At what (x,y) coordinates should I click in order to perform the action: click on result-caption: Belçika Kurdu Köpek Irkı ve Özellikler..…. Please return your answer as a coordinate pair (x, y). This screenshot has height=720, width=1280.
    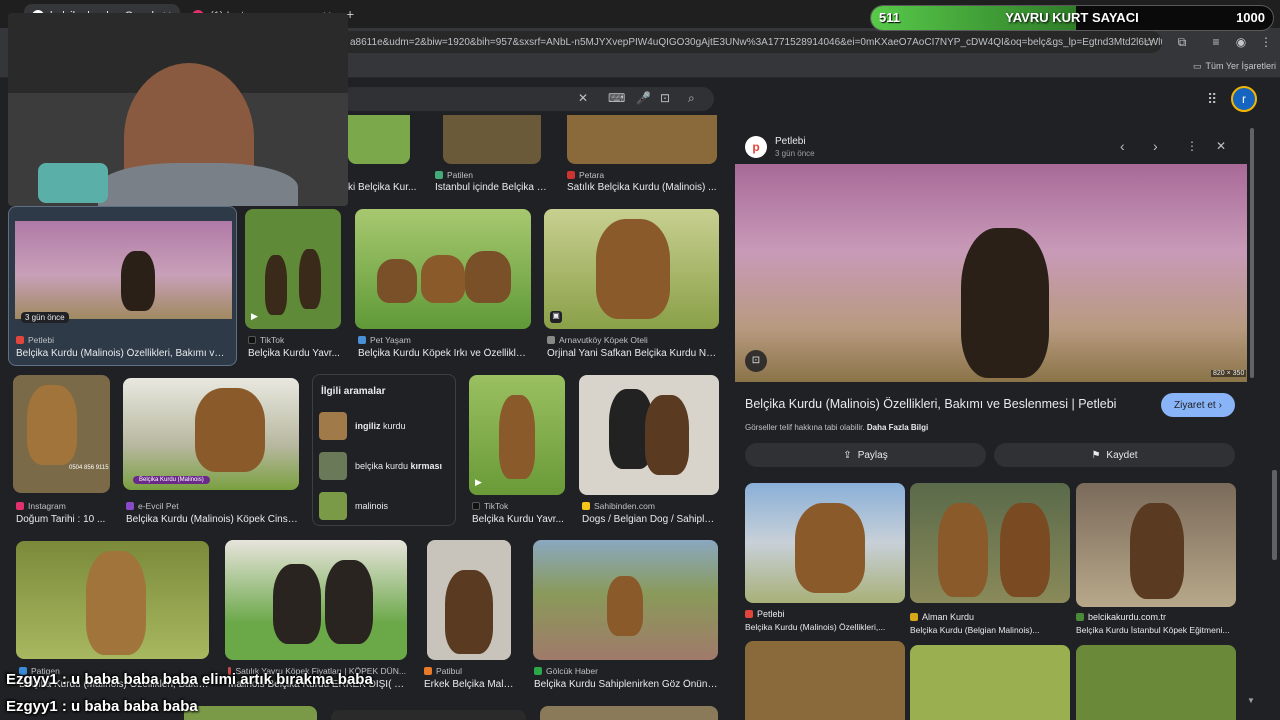
    Looking at the image, I should click on (444, 353).